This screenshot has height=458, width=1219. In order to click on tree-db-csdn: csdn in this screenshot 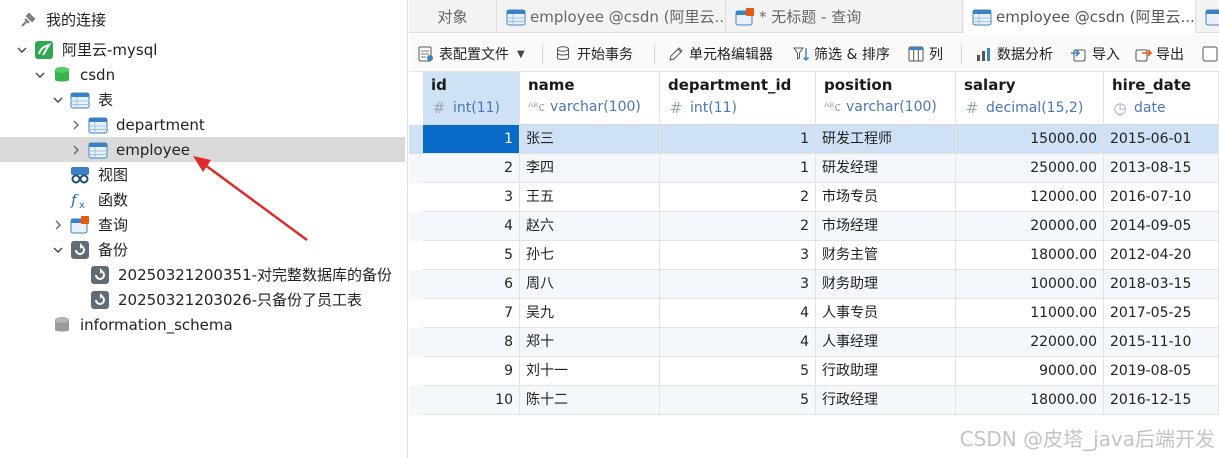, I will do `click(202, 74)`.